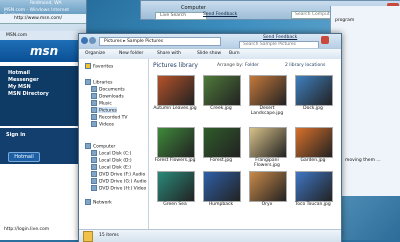 This screenshot has width=400, height=242. I want to click on nav-music: Music, so click(101, 103).